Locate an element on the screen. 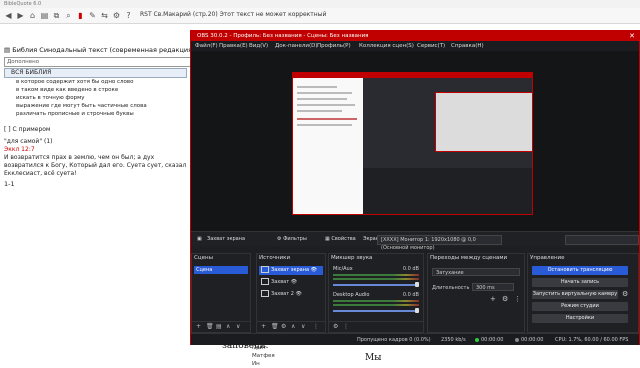 The height and width of the screenshot is (368, 640). start-virtual-camera-button: Запустить виртуальную камеру is located at coordinates (575, 294).